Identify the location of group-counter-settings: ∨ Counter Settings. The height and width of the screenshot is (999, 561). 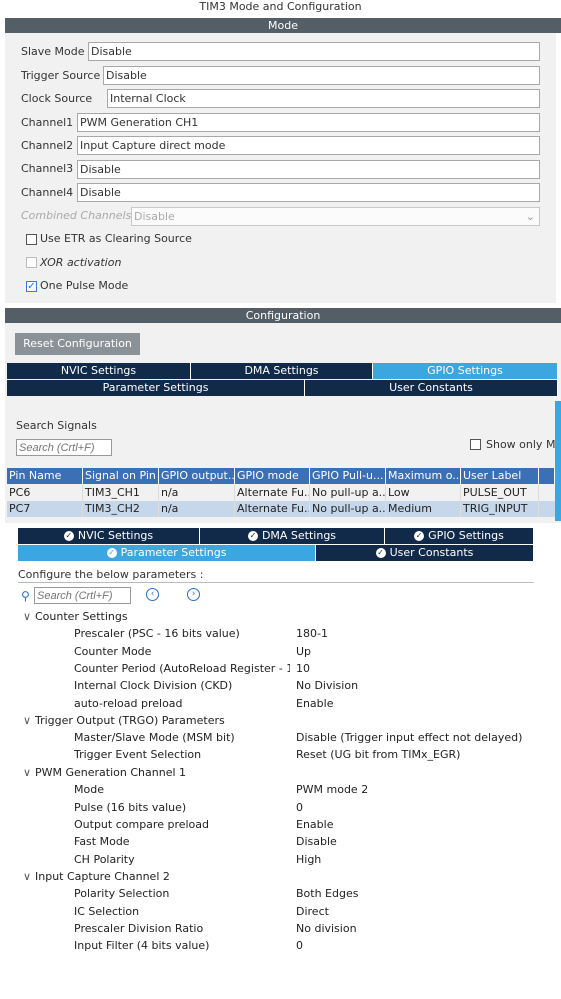
(75, 617).